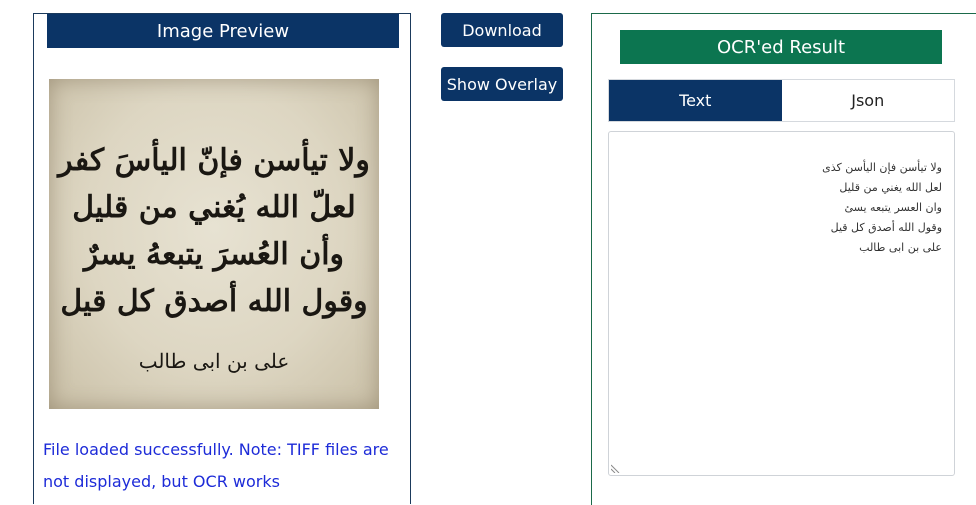 Image resolution: width=976 pixels, height=505 pixels. What do you see at coordinates (214, 207) in the screenshot?
I see `image-line-2: لعلّ الله يُغني من قليل` at bounding box center [214, 207].